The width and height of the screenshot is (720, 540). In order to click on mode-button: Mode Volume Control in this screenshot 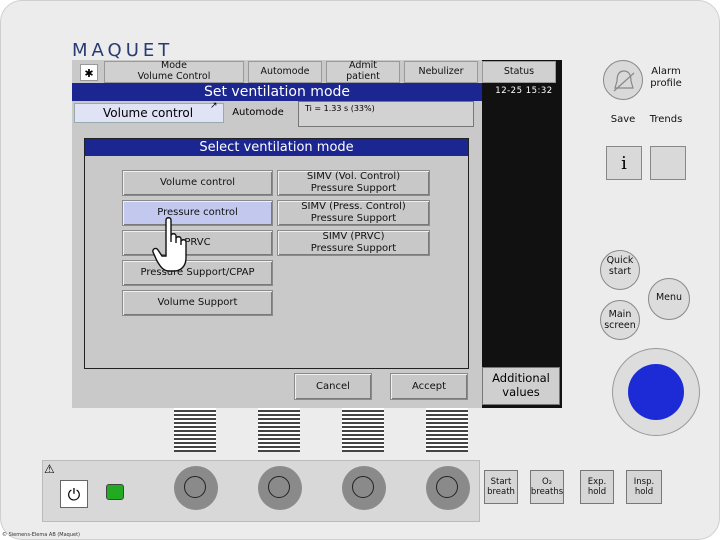, I will do `click(174, 71)`.